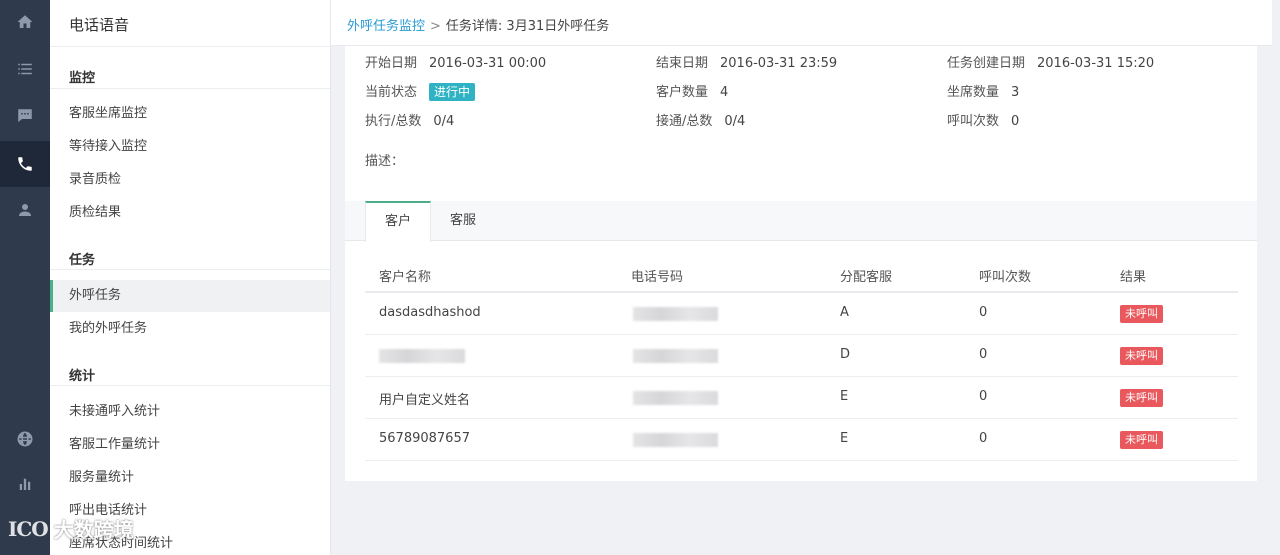  Describe the element at coordinates (82, 376) in the screenshot. I see `section-heading-stats: 统计` at that location.